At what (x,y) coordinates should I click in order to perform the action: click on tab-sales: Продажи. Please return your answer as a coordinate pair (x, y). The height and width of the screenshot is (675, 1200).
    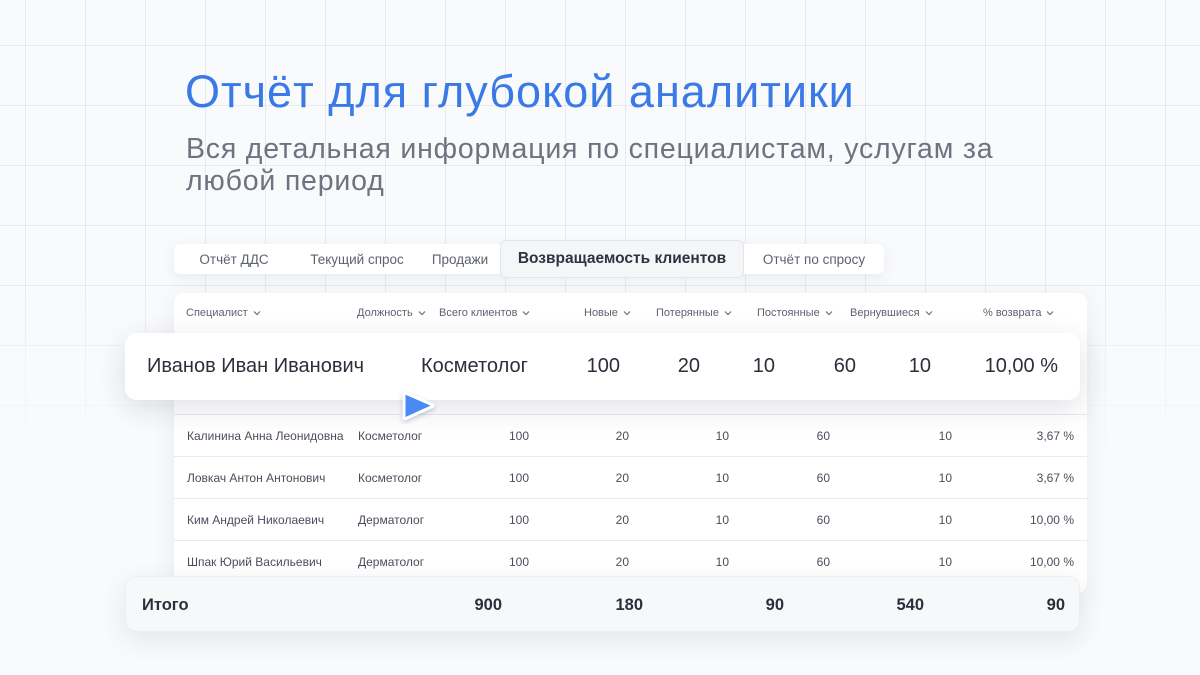
    Looking at the image, I should click on (460, 259).